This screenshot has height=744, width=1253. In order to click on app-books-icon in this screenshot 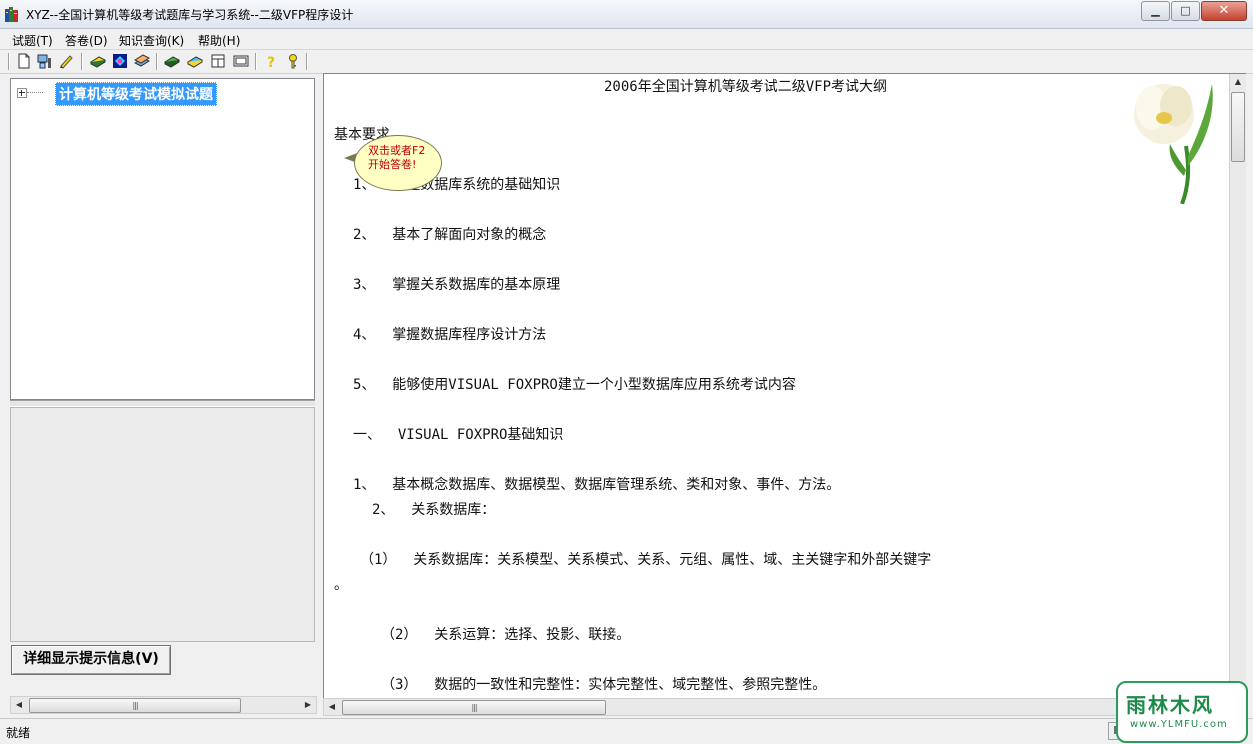, I will do `click(11, 14)`.